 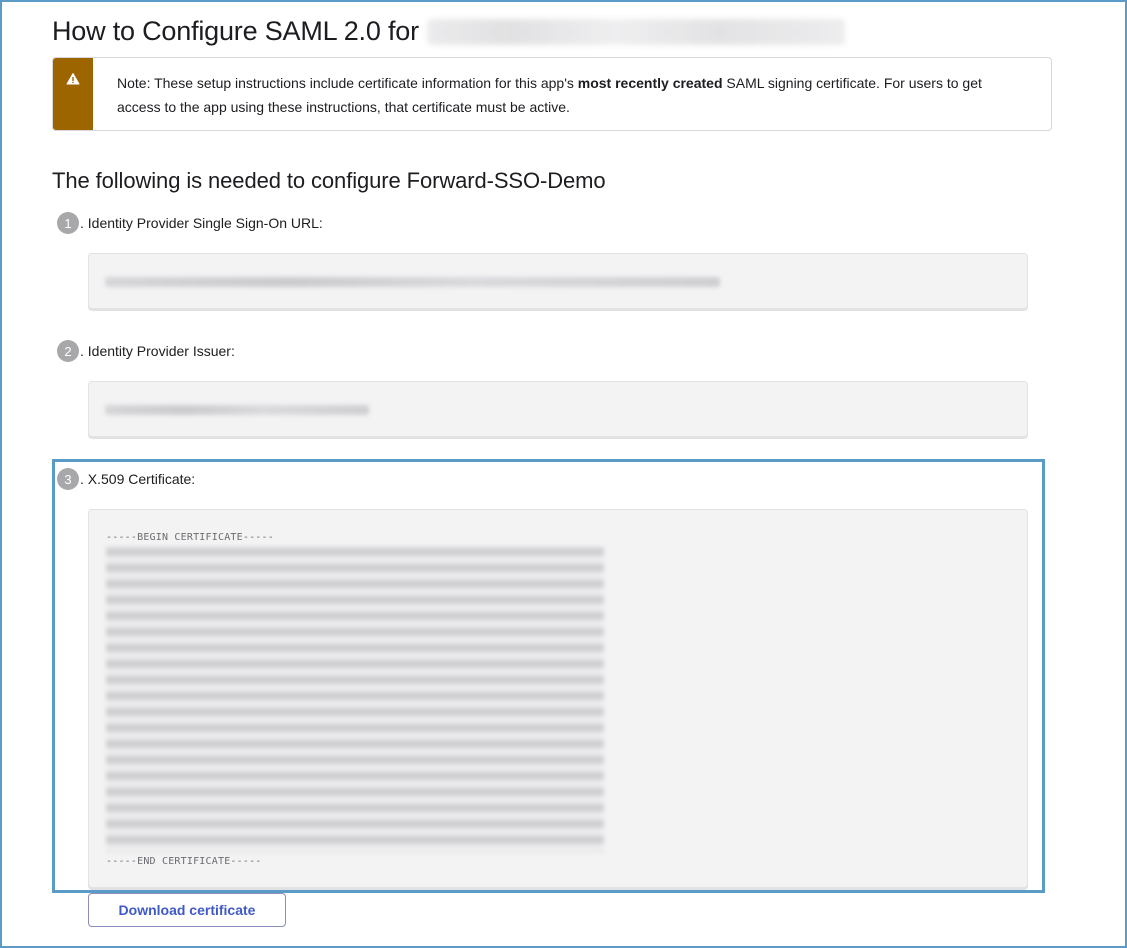 I want to click on step-number-badge: 3, so click(x=68, y=479).